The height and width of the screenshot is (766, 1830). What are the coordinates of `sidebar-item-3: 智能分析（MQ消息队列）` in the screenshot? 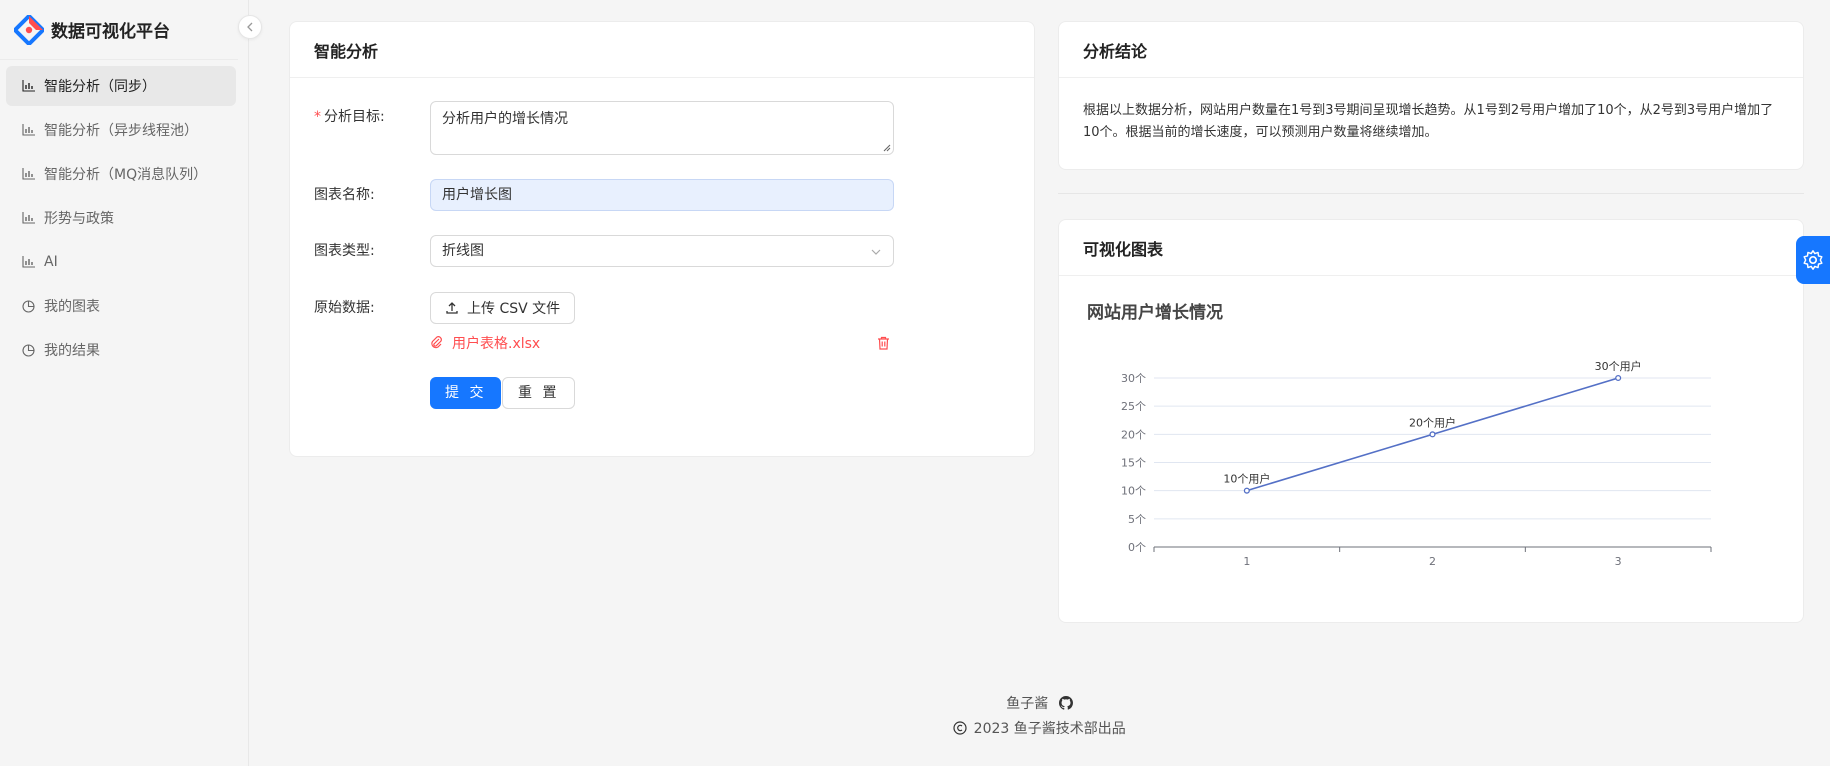 It's located at (121, 174).